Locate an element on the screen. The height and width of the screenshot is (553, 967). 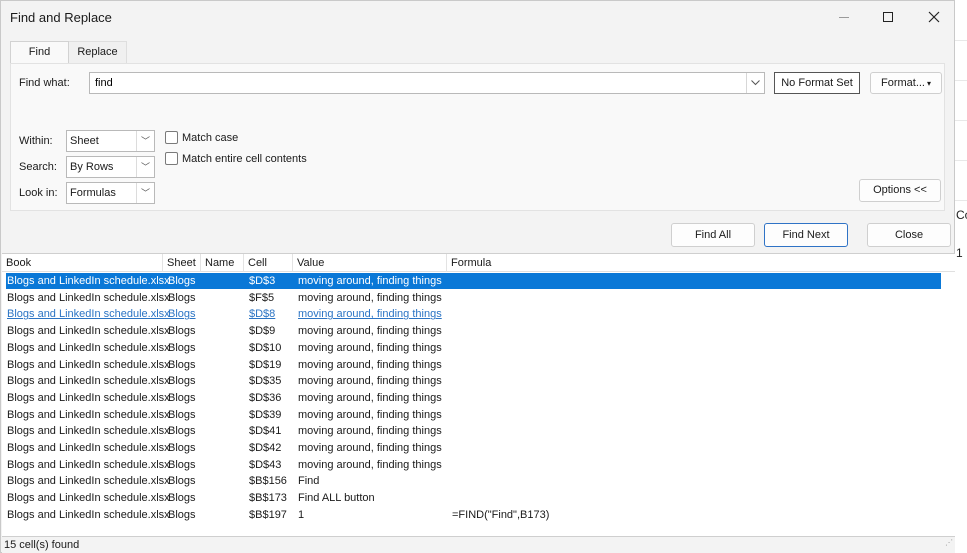
cell-cell: $D$36 is located at coordinates (265, 397).